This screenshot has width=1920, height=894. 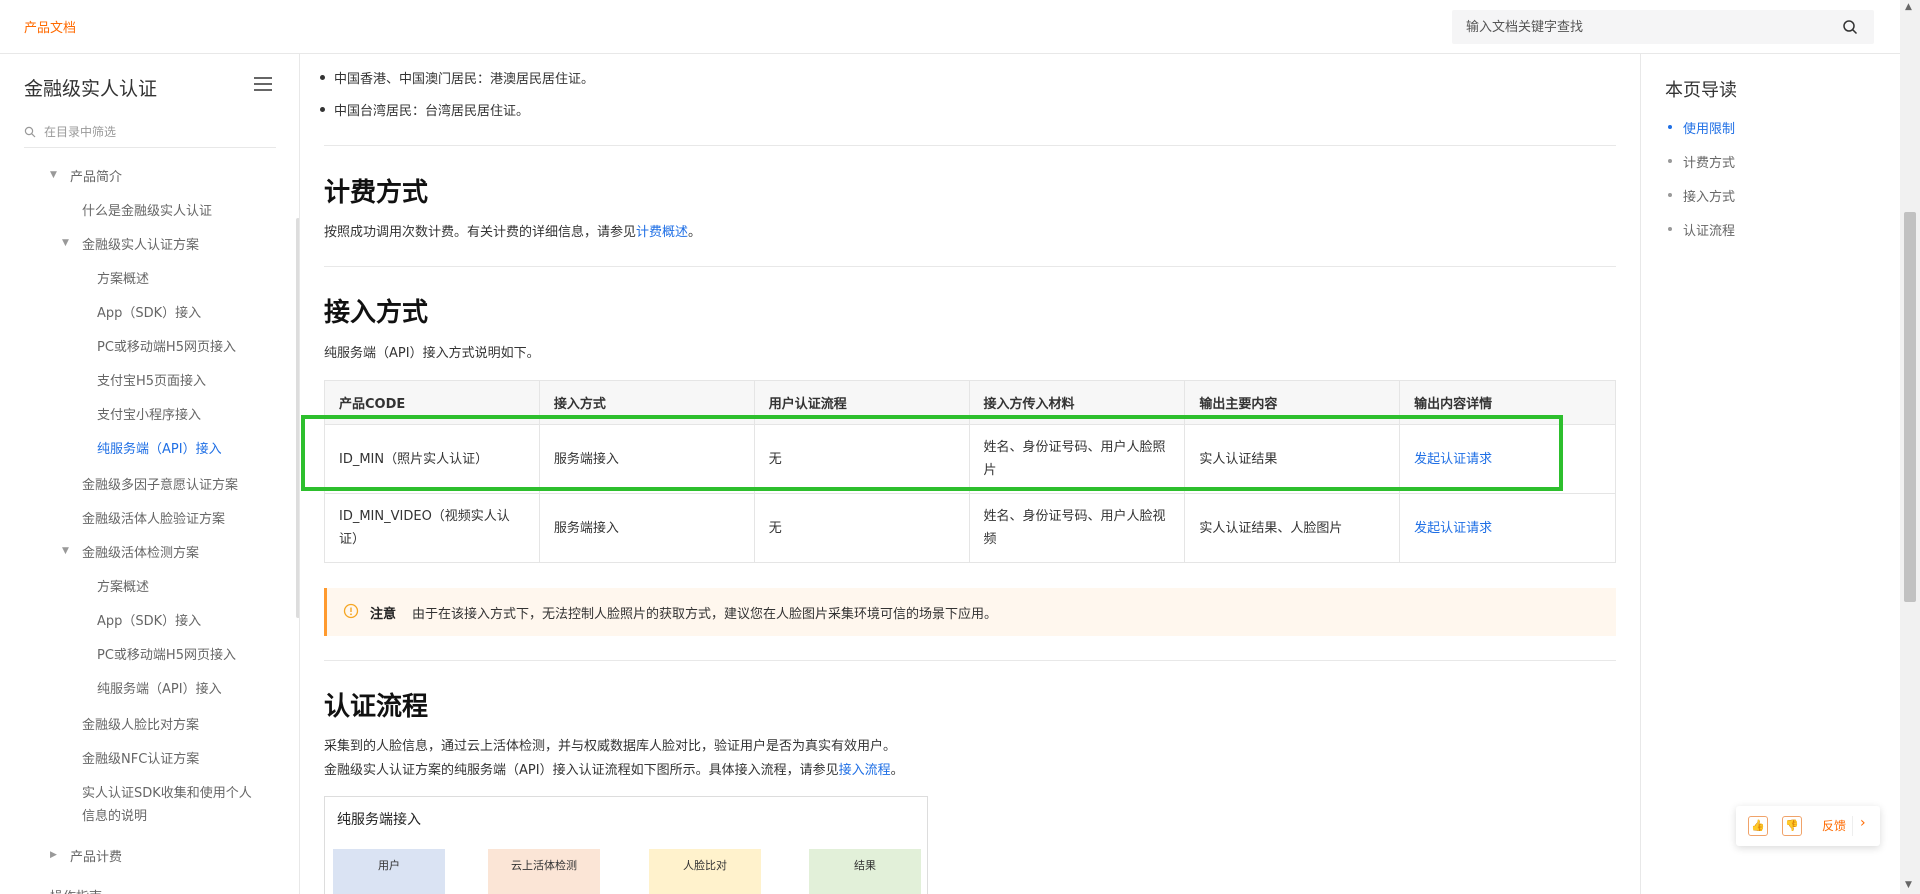 I want to click on menu-icon, so click(x=263, y=85).